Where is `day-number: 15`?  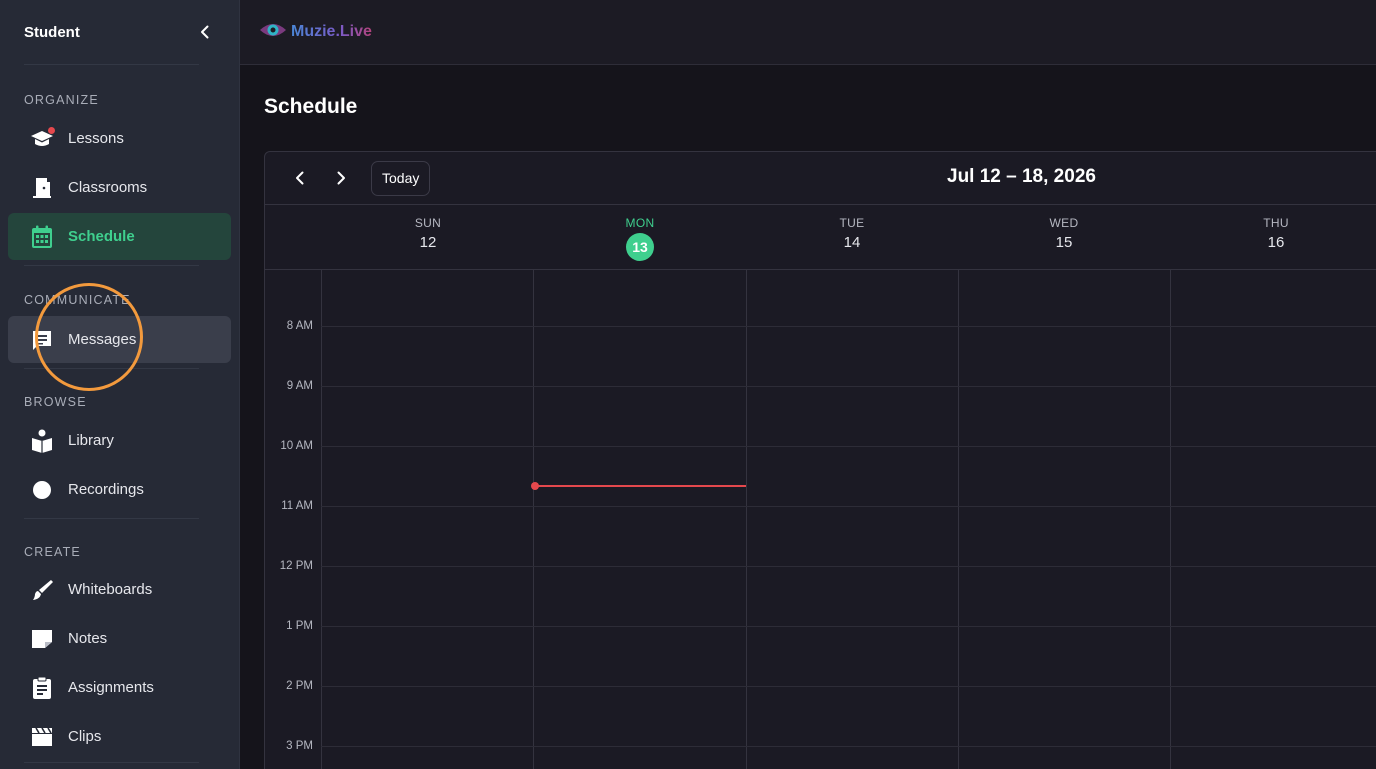
day-number: 15 is located at coordinates (1064, 242).